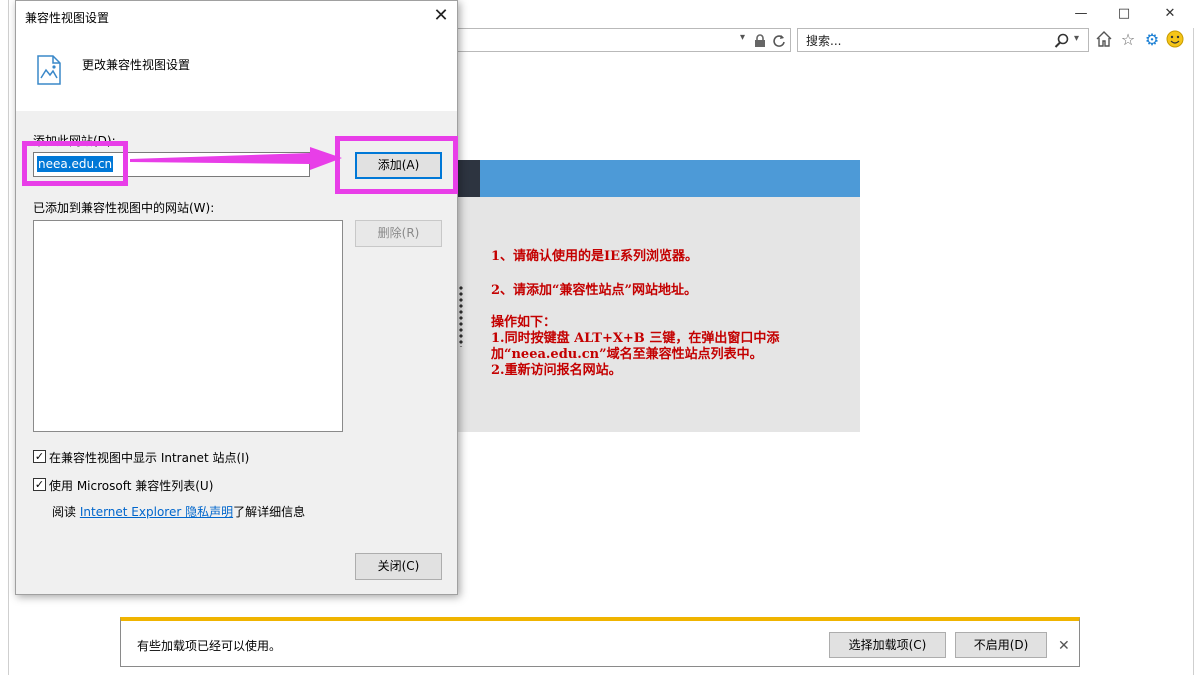 The image size is (1200, 675). What do you see at coordinates (1176, 40) in the screenshot?
I see `feedback-smiley-icon` at bounding box center [1176, 40].